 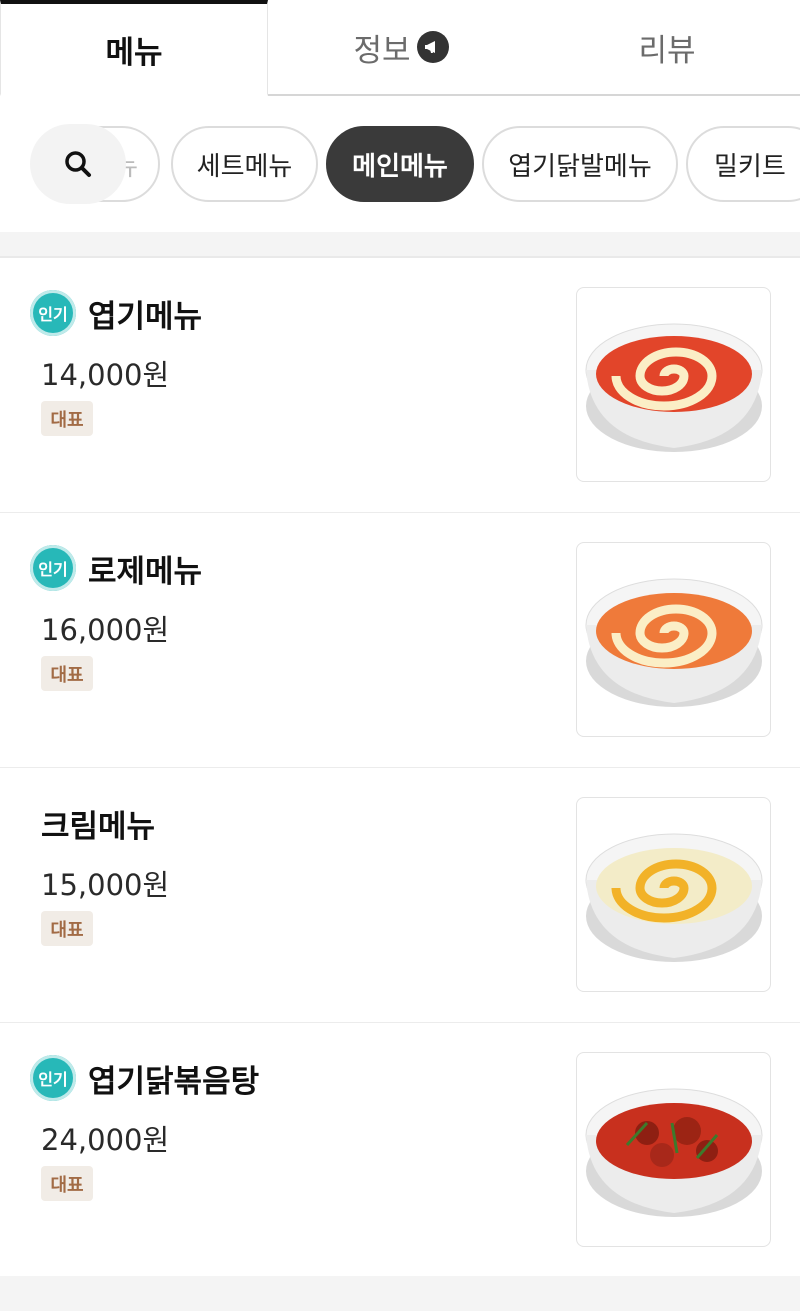 I want to click on bottom-divider, so click(x=400, y=1293).